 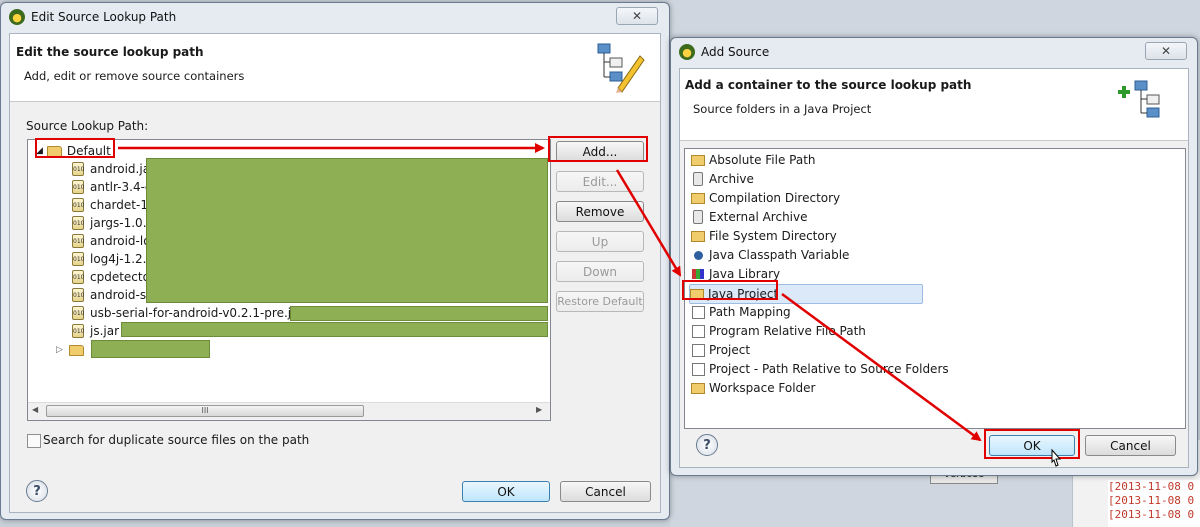 I want to click on list-item-label: External Archive, so click(x=758, y=217).